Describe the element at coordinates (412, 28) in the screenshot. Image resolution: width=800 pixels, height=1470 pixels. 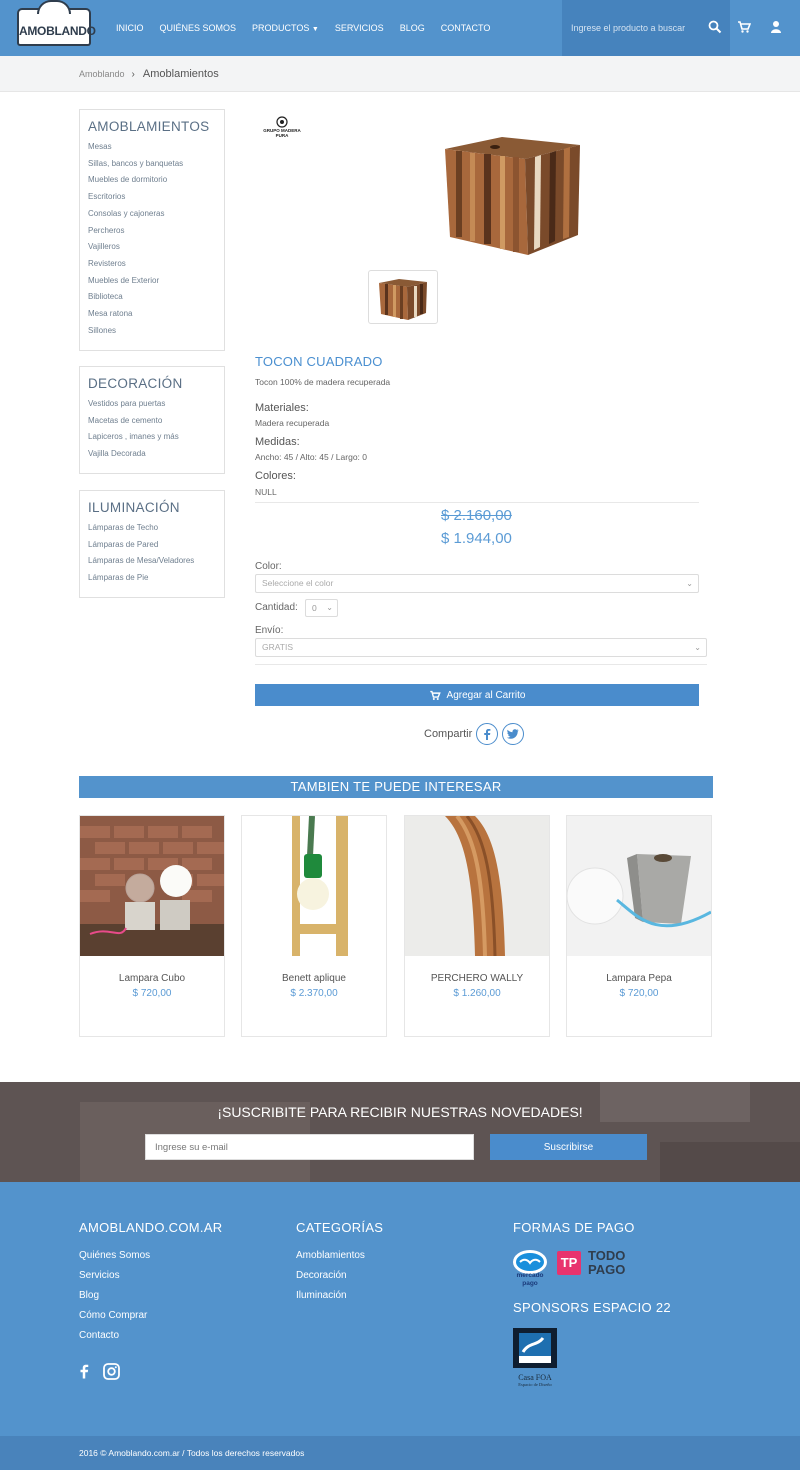
I see `nav-blog: BLOG` at that location.